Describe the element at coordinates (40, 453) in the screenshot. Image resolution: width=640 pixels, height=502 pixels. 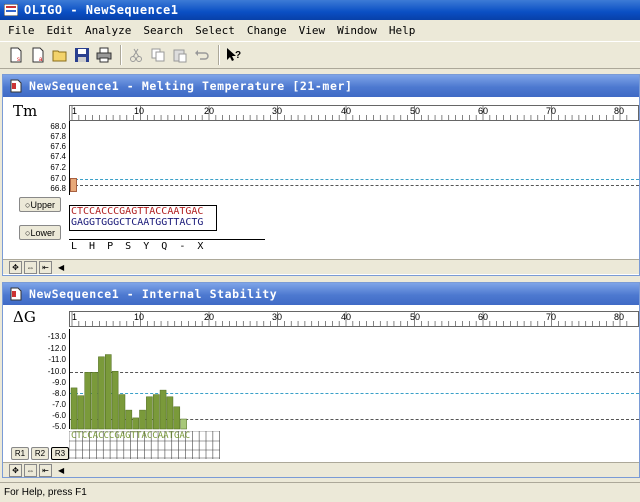
I see `row-button-r2: R2` at that location.